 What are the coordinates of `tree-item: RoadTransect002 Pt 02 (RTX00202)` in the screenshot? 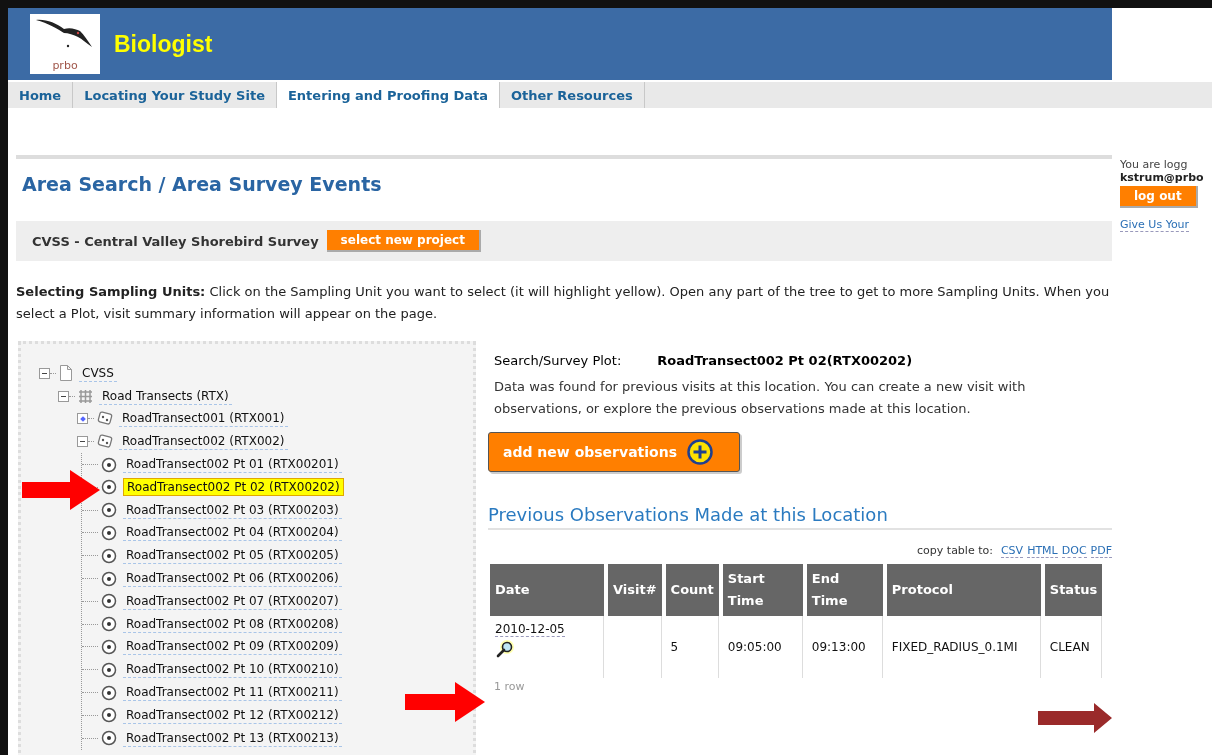 It's located at (233, 487).